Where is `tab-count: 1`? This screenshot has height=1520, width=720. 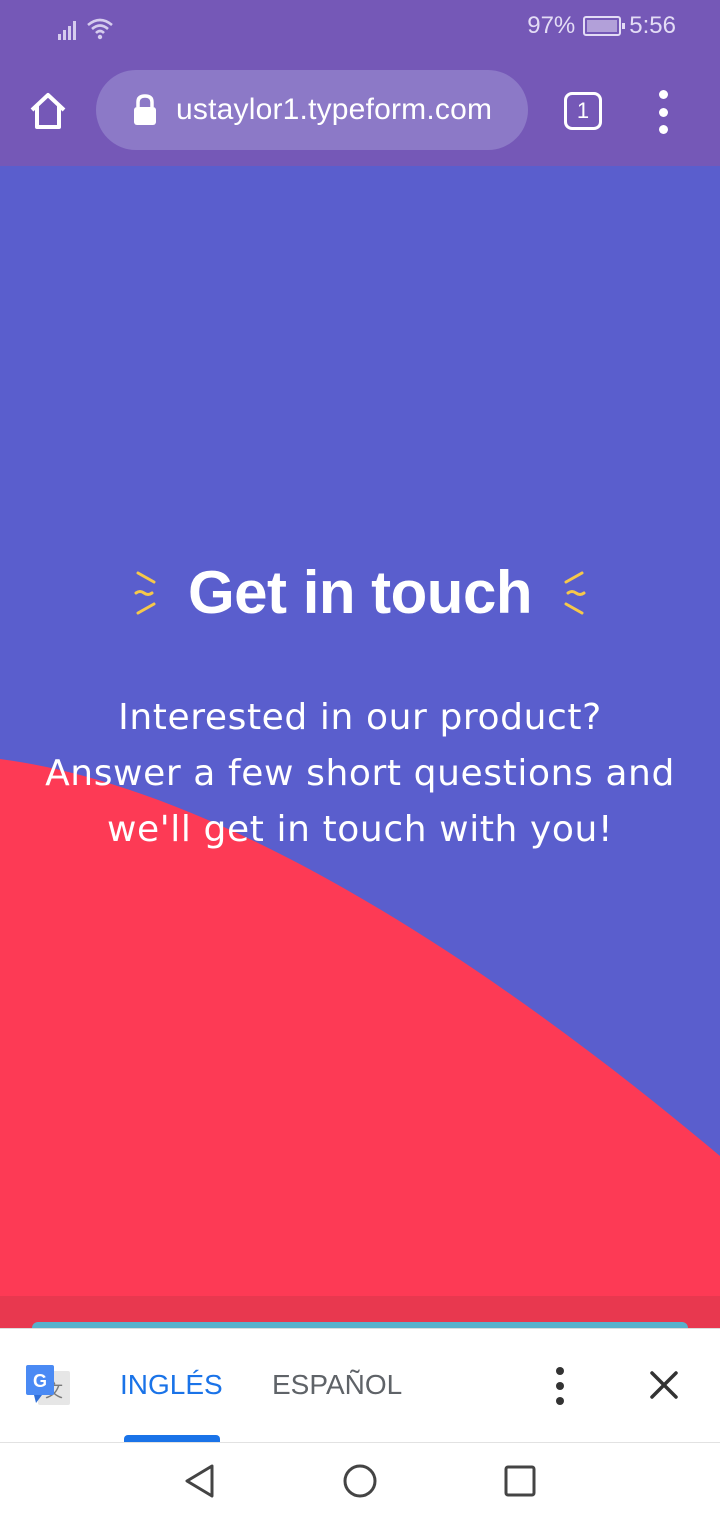
tab-count: 1 is located at coordinates (583, 110).